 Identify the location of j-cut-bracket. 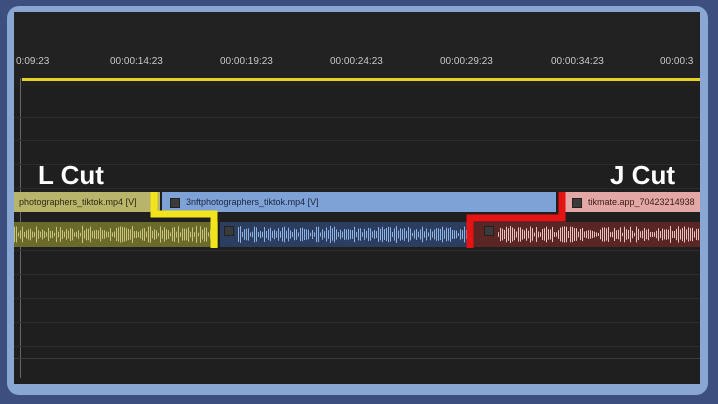
(516, 220).